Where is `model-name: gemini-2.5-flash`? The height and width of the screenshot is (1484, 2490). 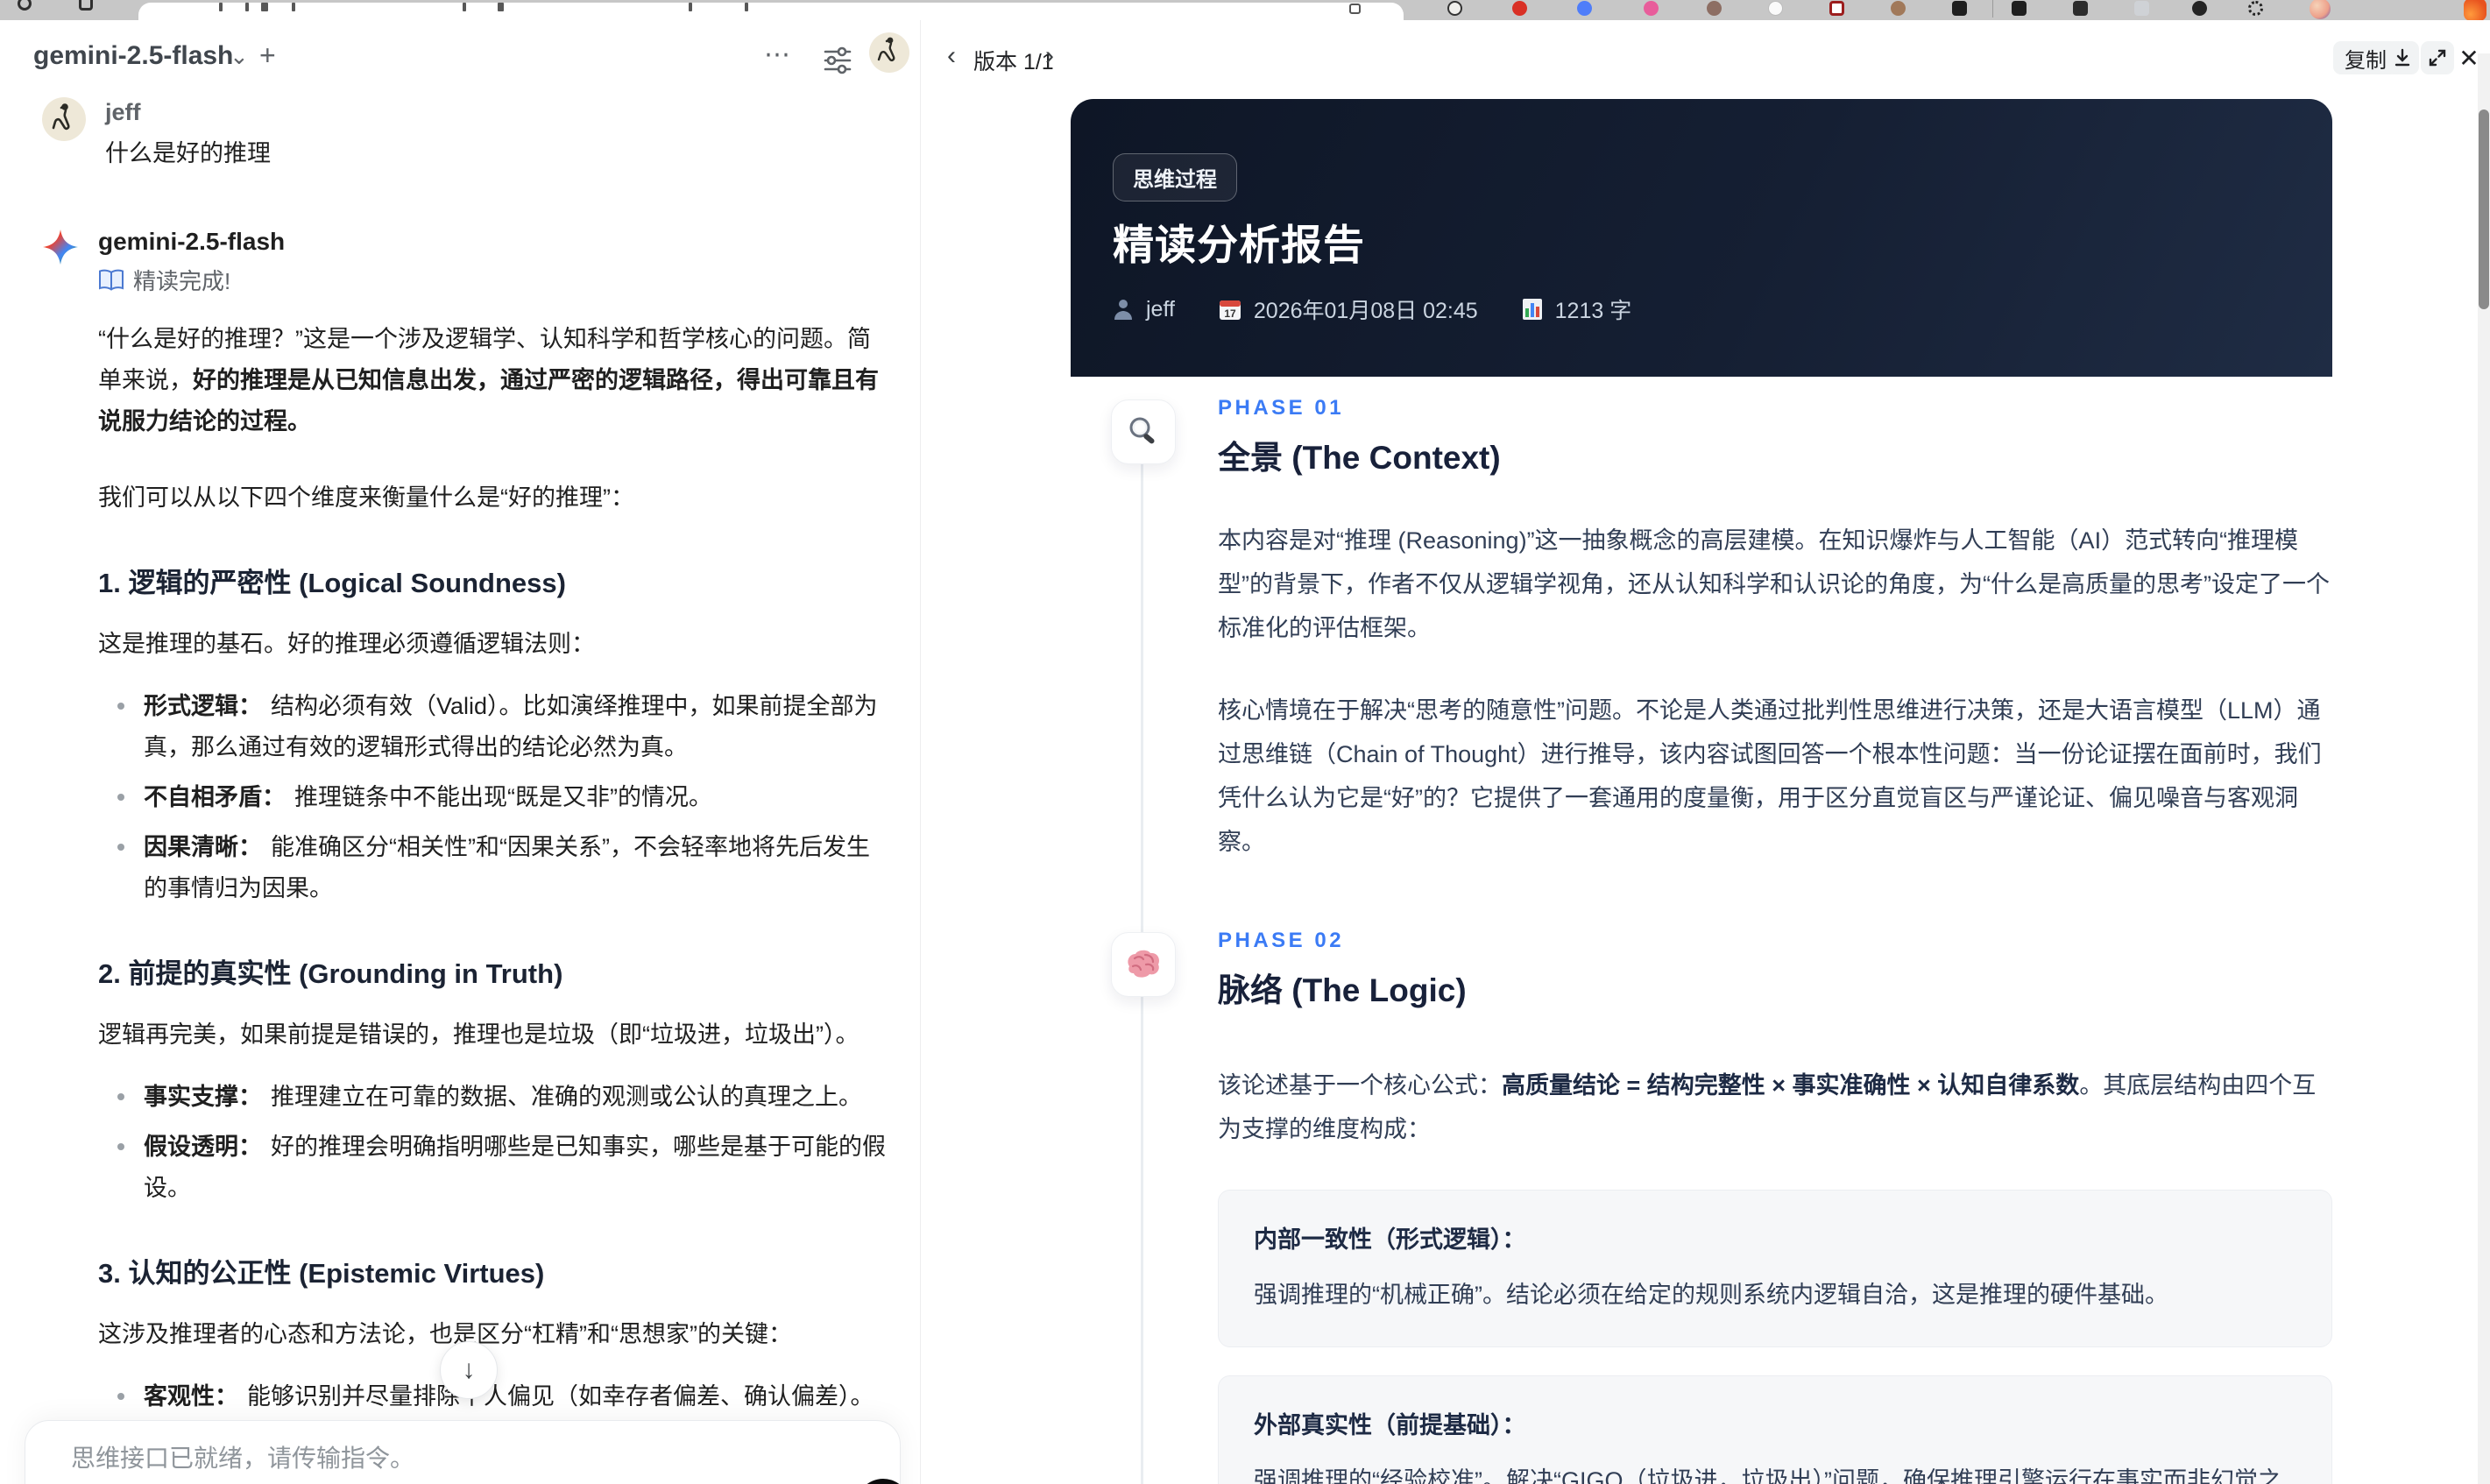
model-name: gemini-2.5-flash is located at coordinates (192, 242).